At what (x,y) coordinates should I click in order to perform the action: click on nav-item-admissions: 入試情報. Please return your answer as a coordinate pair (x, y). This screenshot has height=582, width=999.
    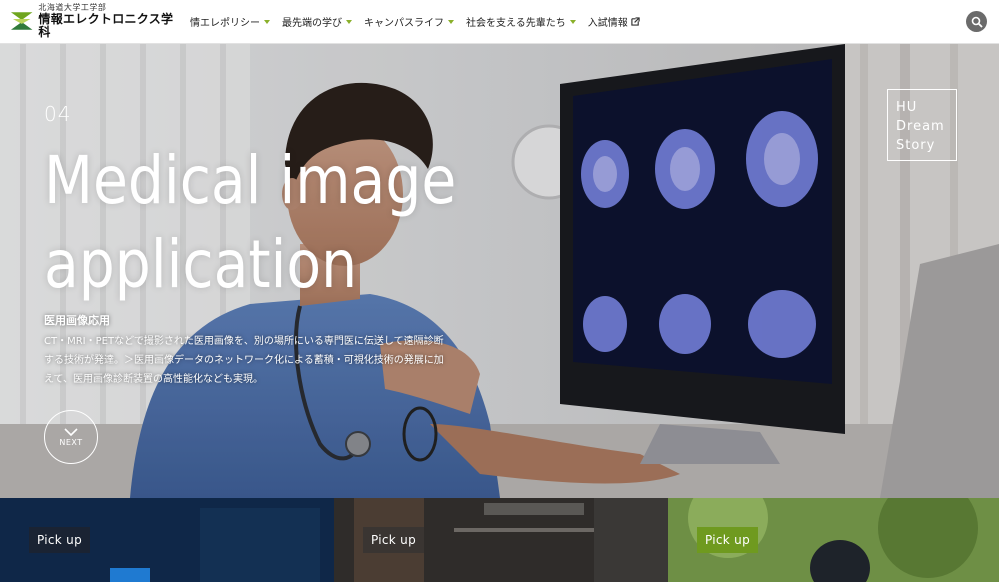
    Looking at the image, I should click on (614, 21).